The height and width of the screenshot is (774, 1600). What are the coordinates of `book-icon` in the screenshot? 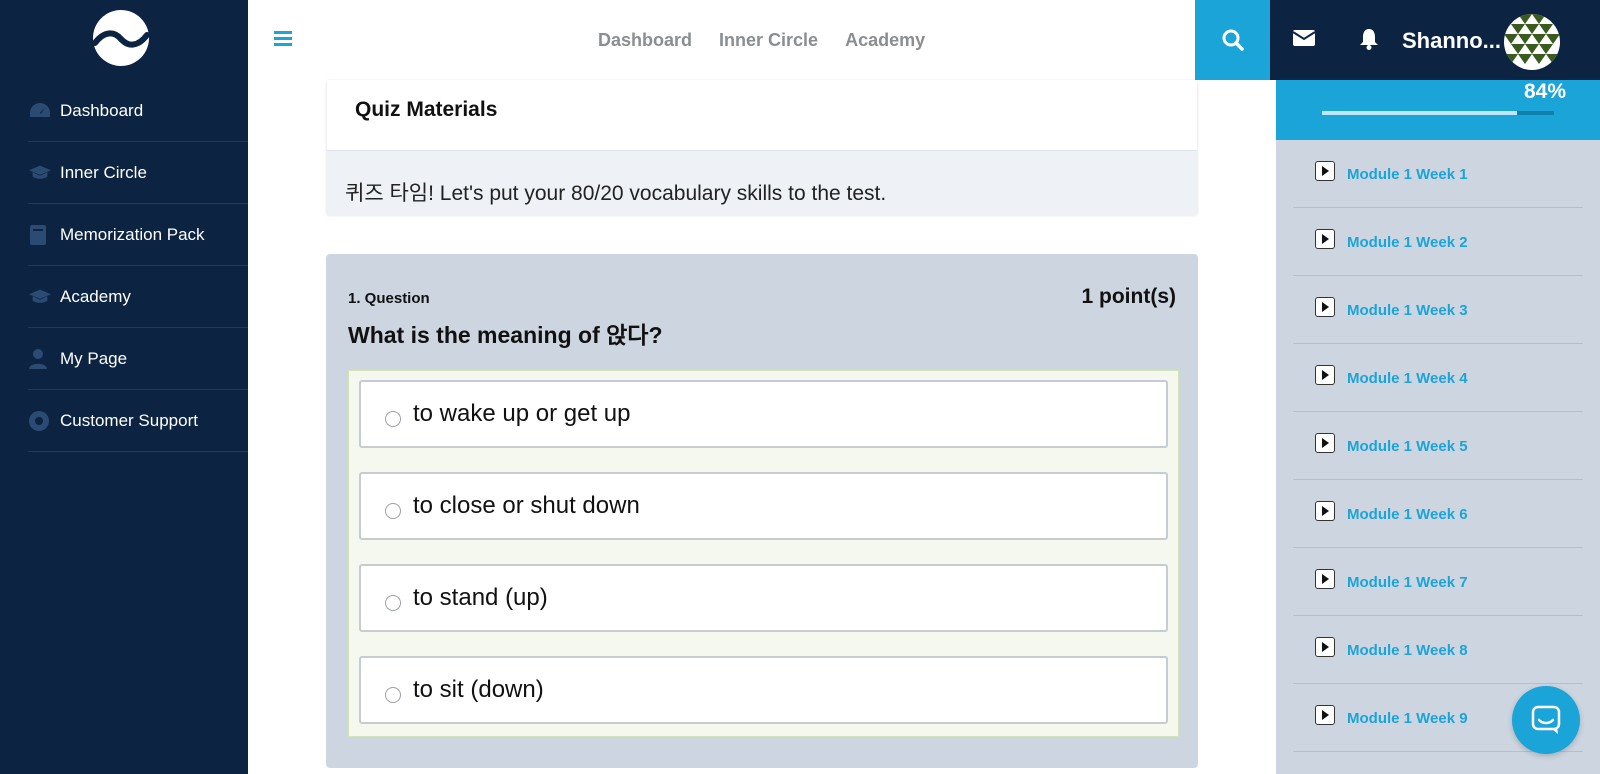 It's located at (40, 235).